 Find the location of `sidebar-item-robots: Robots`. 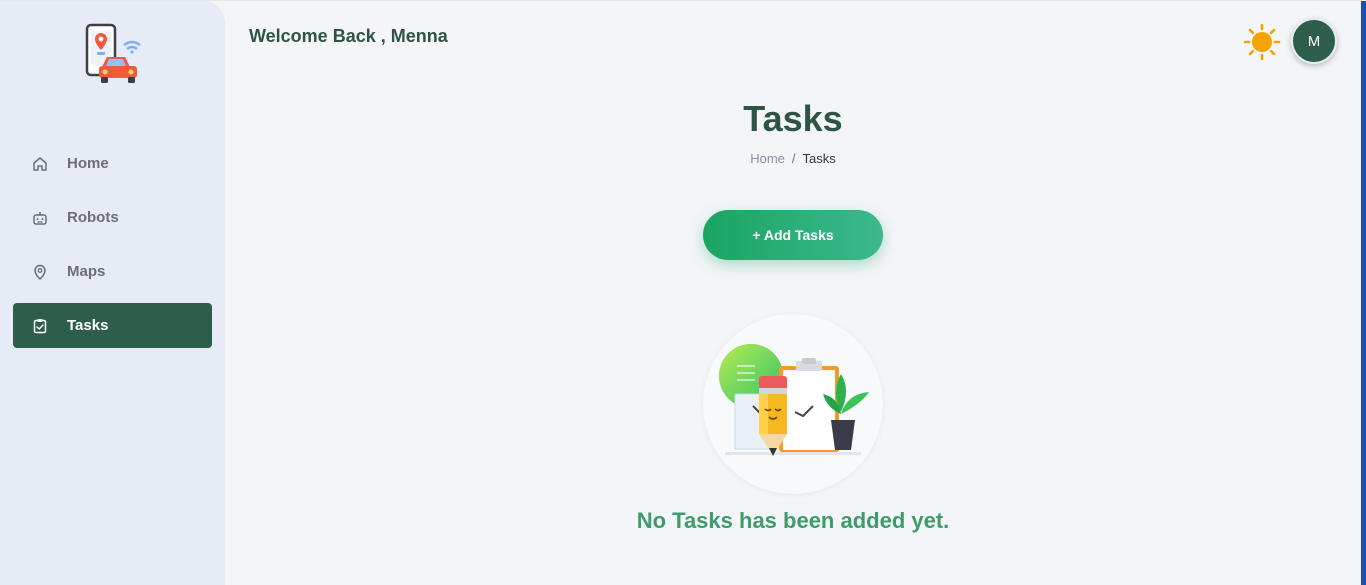

sidebar-item-robots: Robots is located at coordinates (112, 217).